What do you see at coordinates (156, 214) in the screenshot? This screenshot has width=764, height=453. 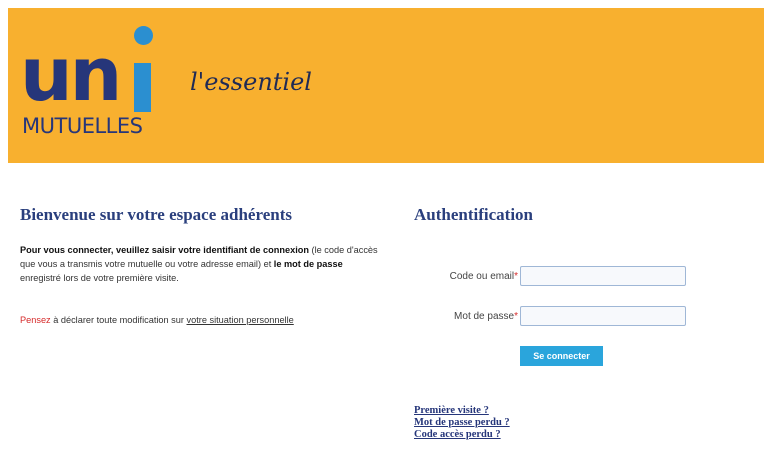 I see `welcome-title: Bienvenue sur votre espace adhérents` at bounding box center [156, 214].